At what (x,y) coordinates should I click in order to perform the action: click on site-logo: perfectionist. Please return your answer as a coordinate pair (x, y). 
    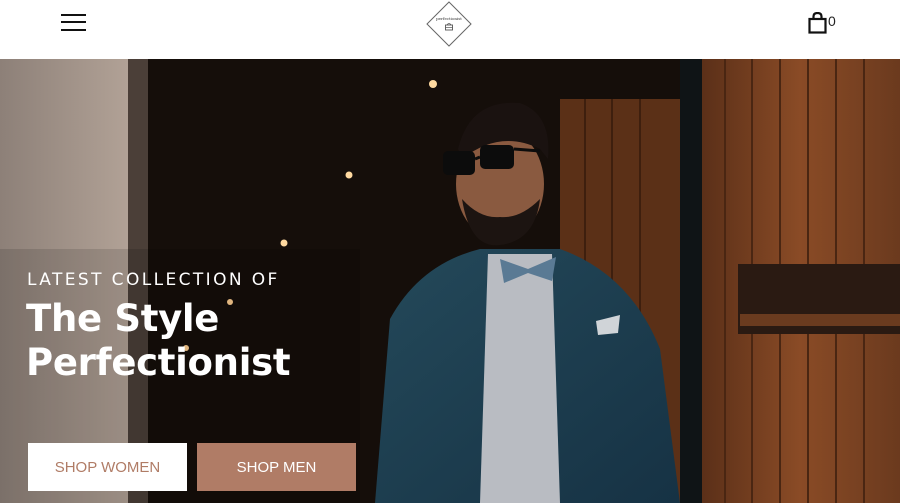
    Looking at the image, I should click on (449, 24).